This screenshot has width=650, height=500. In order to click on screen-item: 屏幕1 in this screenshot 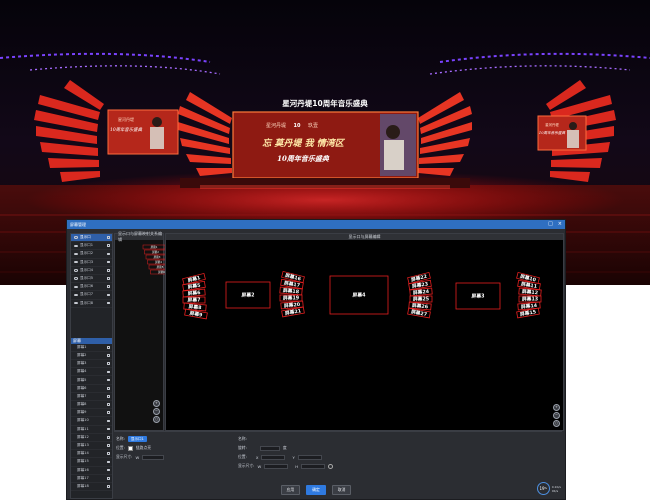, I will do `click(91, 348)`.